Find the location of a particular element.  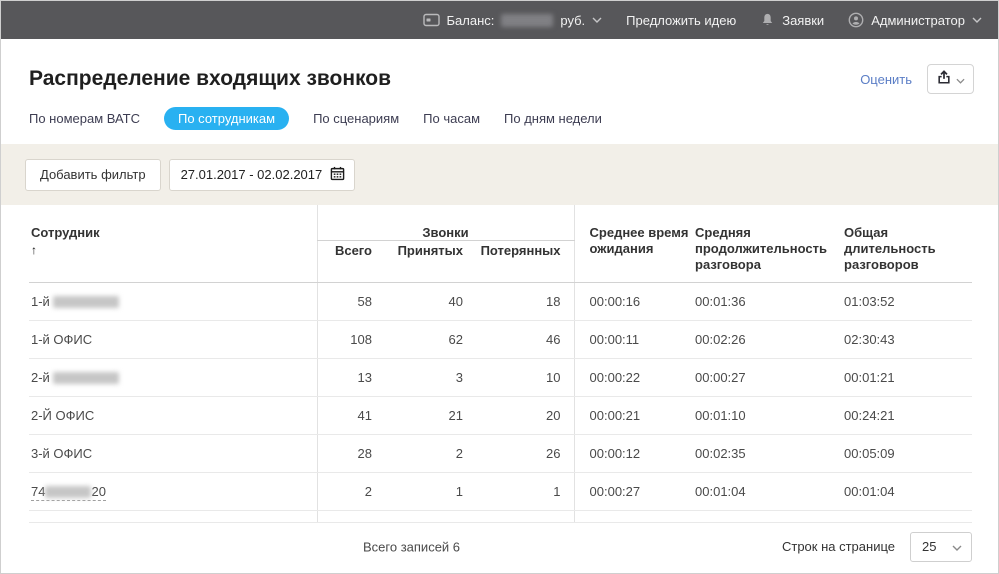

employee-cell: 3-й ОФИС is located at coordinates (173, 453).